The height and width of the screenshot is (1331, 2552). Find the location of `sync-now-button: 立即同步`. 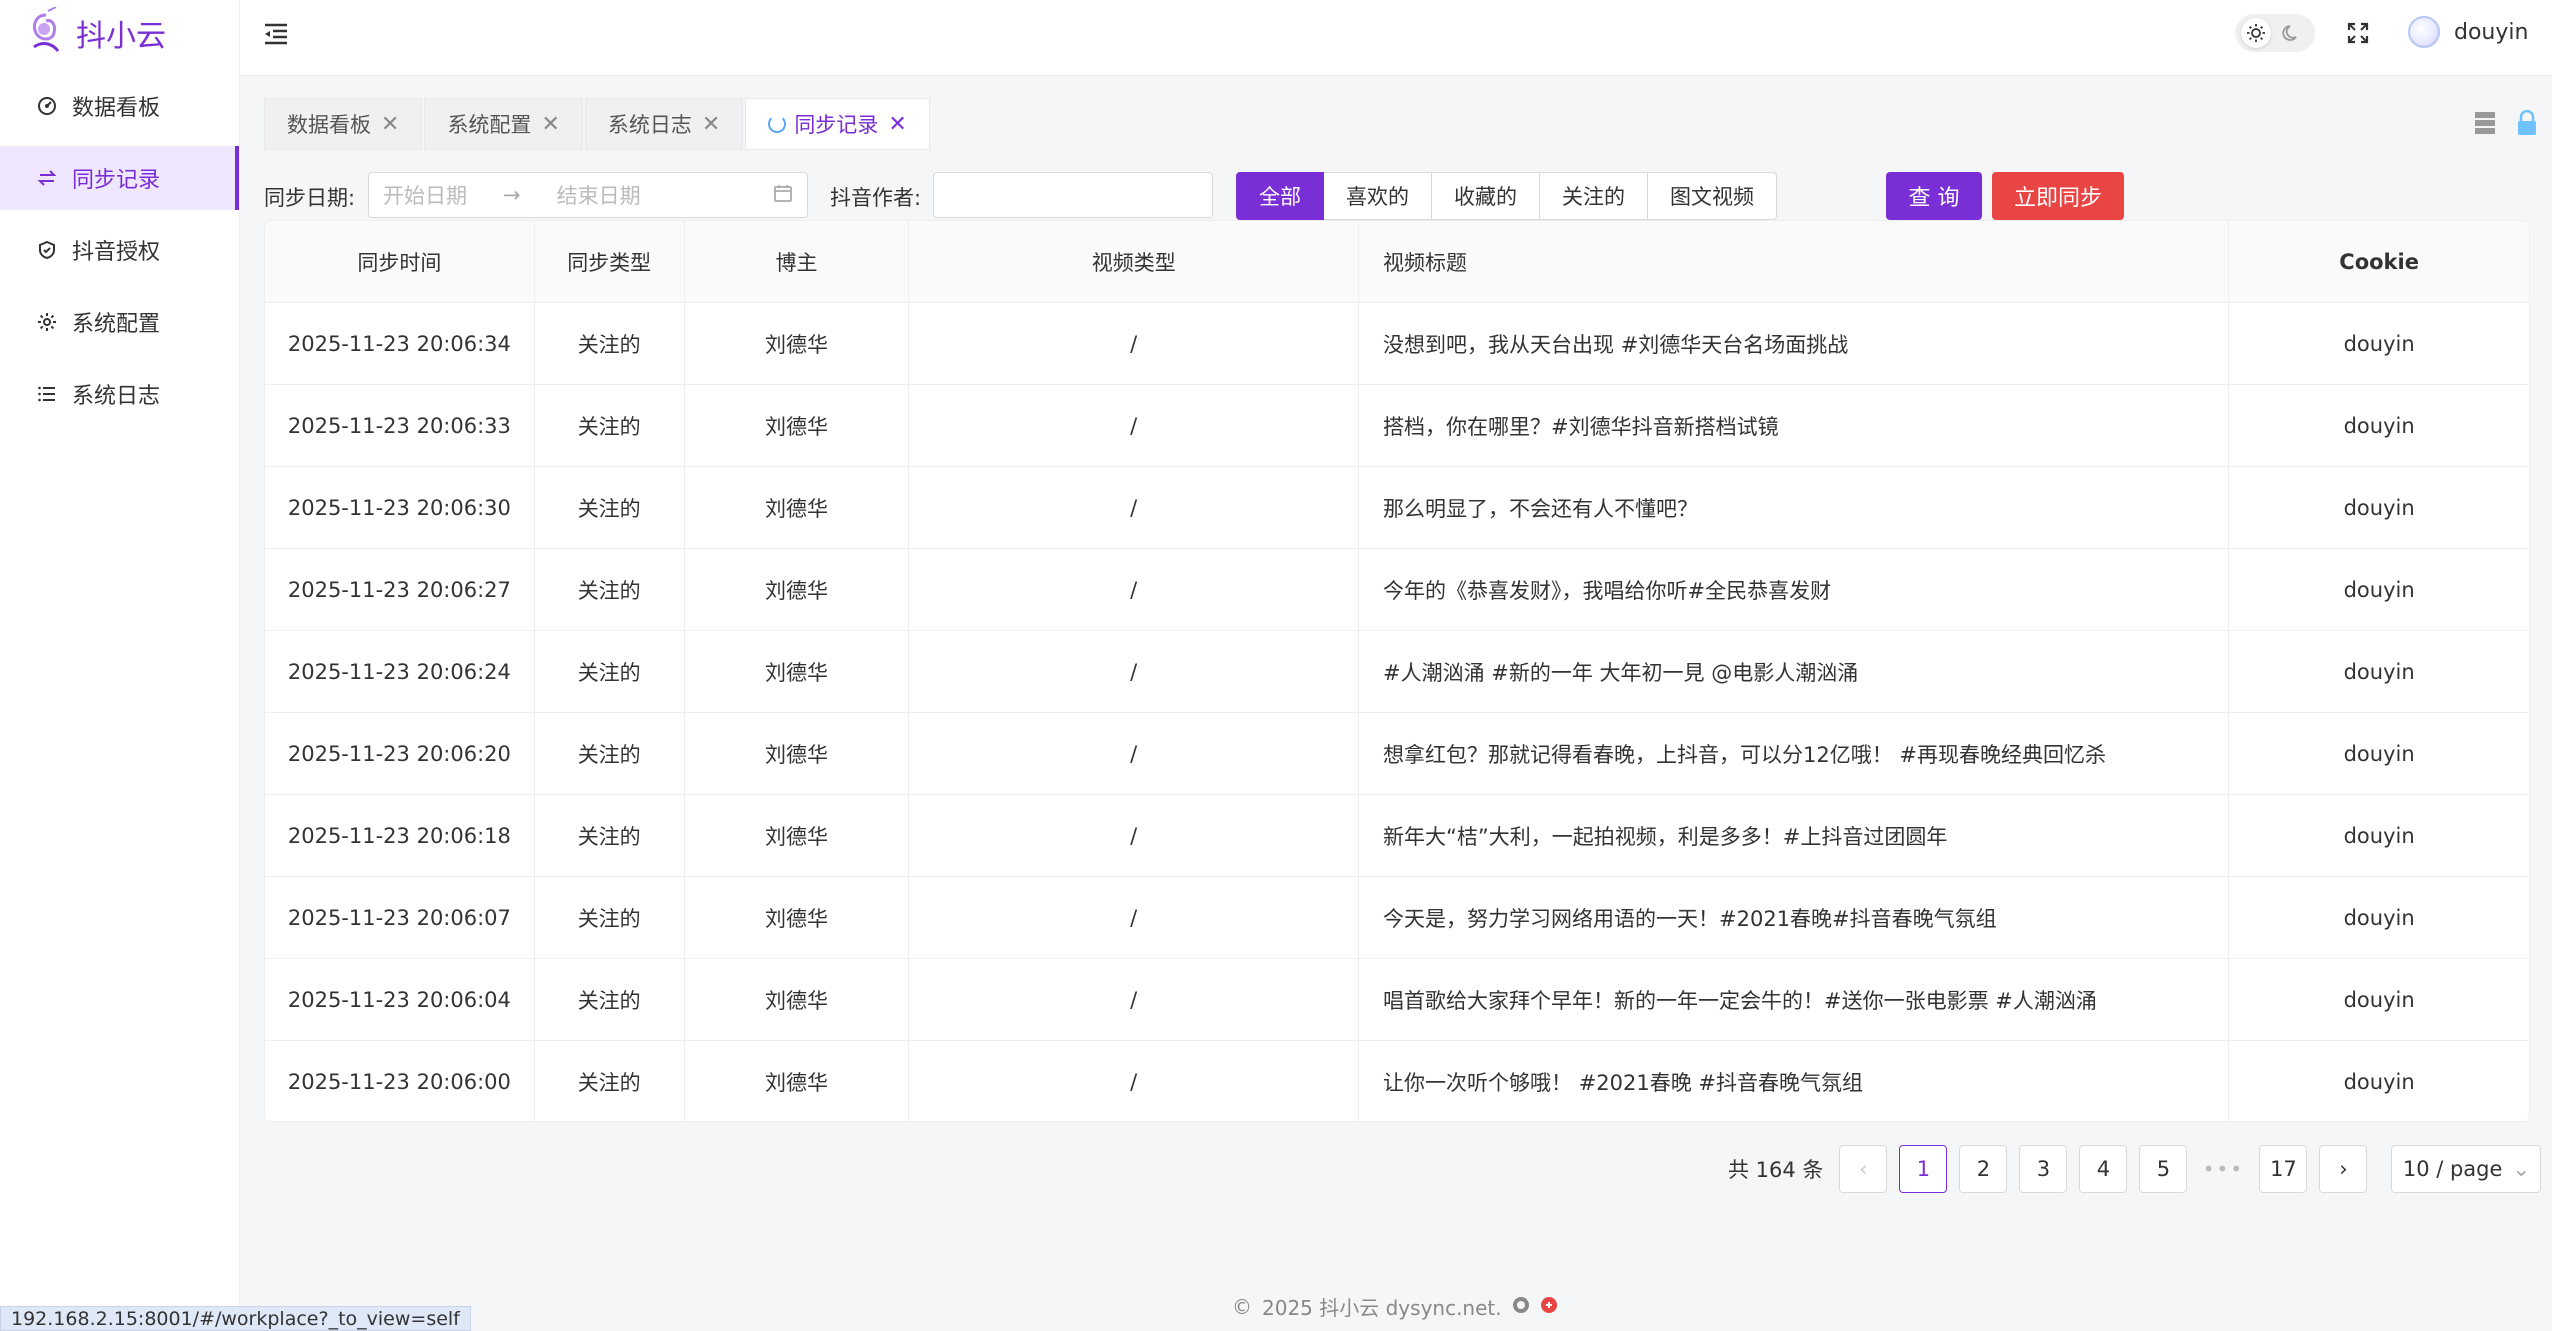

sync-now-button: 立即同步 is located at coordinates (2058, 196).